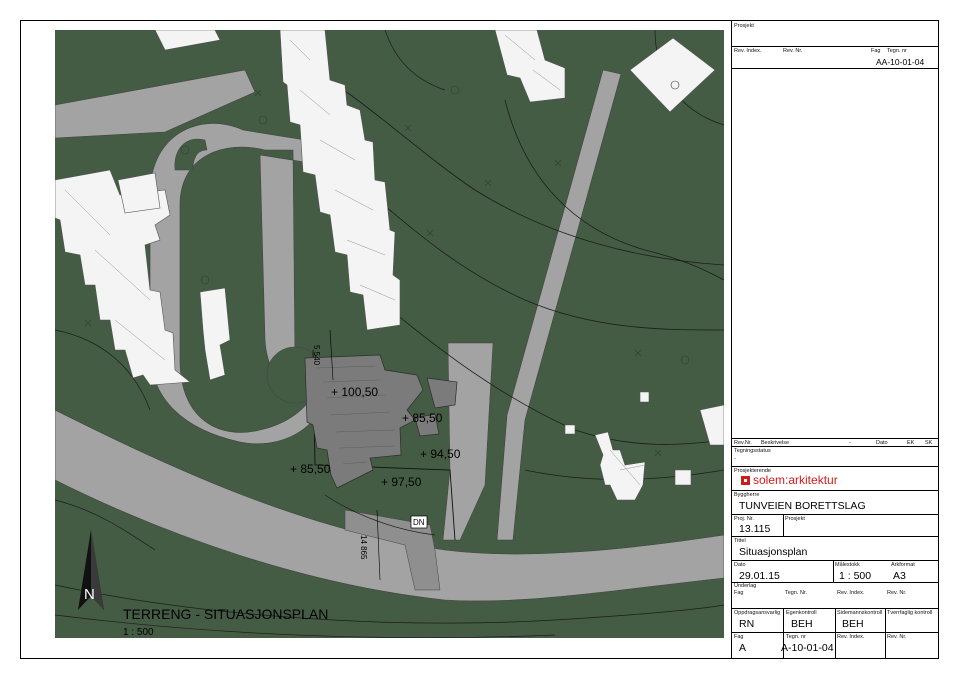  What do you see at coordinates (796, 637) in the screenshot?
I see `bottom-tegn-nr-label: Tegn. nr` at bounding box center [796, 637].